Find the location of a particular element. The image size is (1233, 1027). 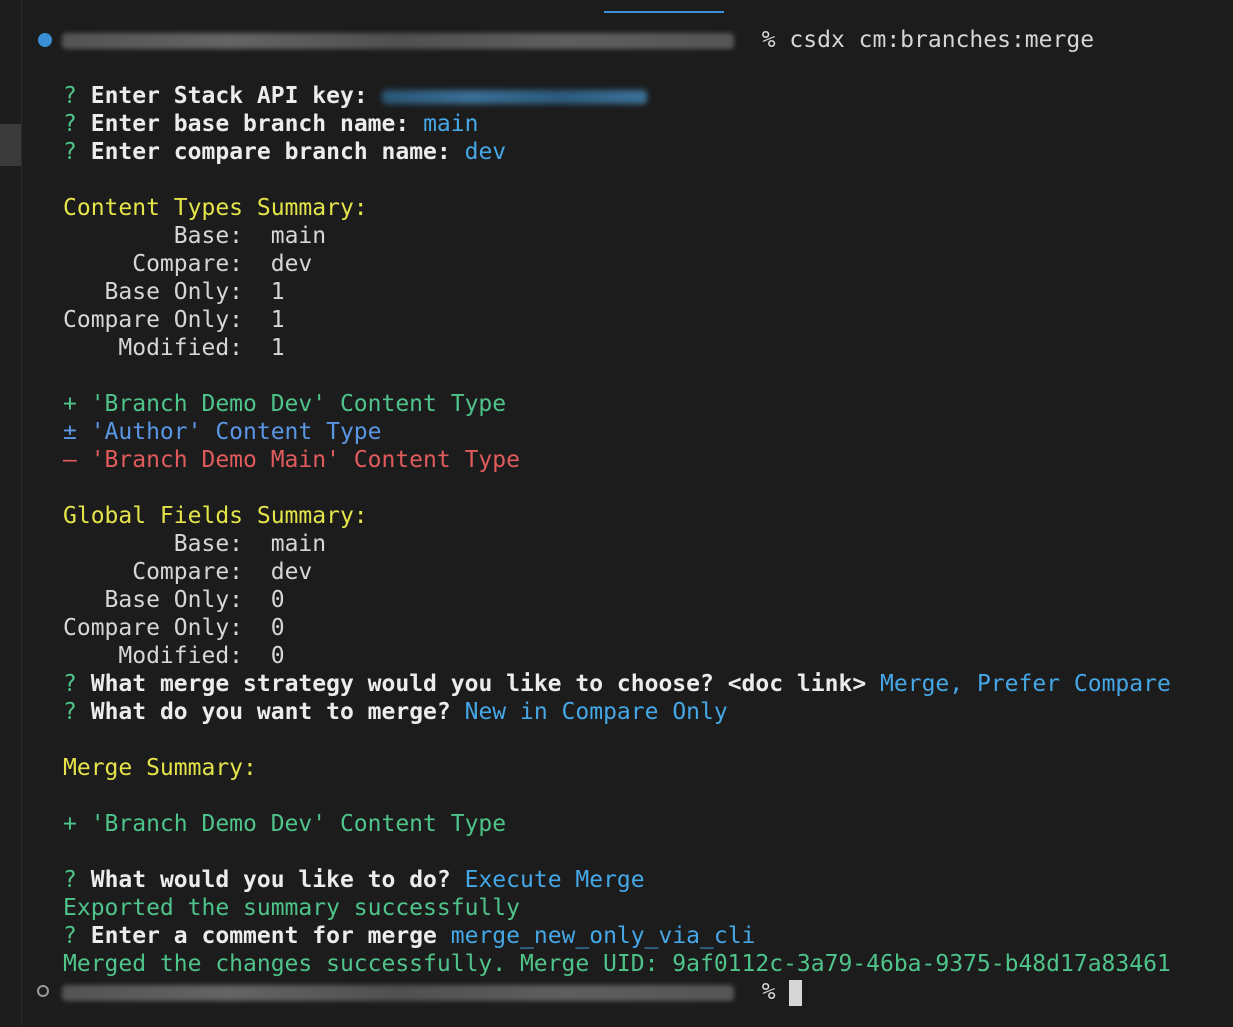

ct-modified-item: ± 'Author' Content Type is located at coordinates (222, 432).